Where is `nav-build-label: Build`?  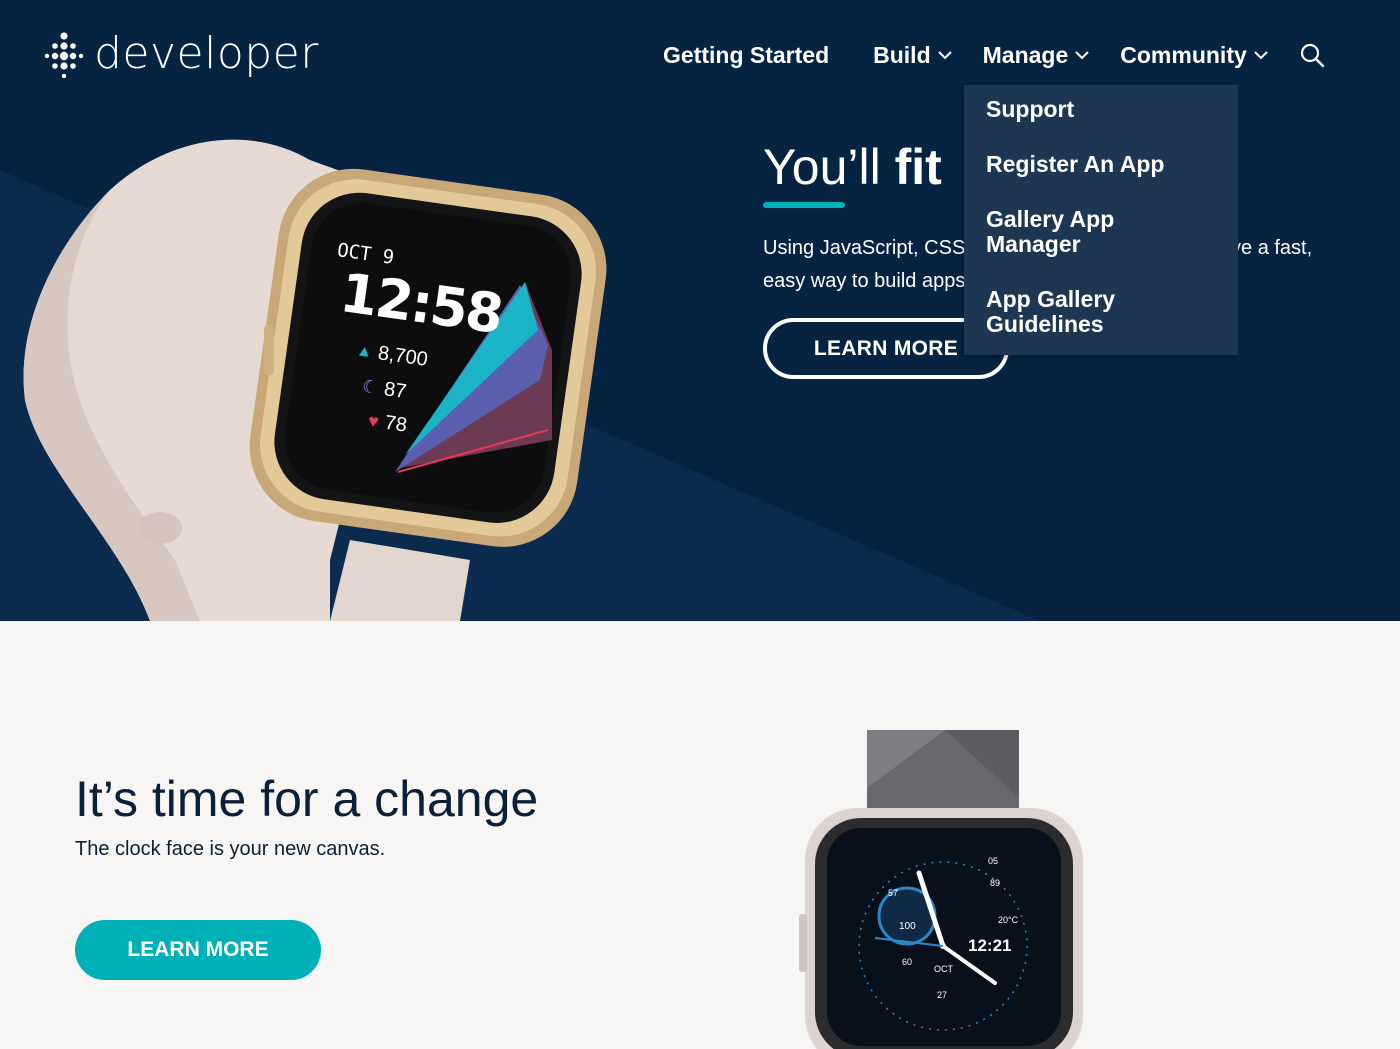 nav-build-label: Build is located at coordinates (902, 54).